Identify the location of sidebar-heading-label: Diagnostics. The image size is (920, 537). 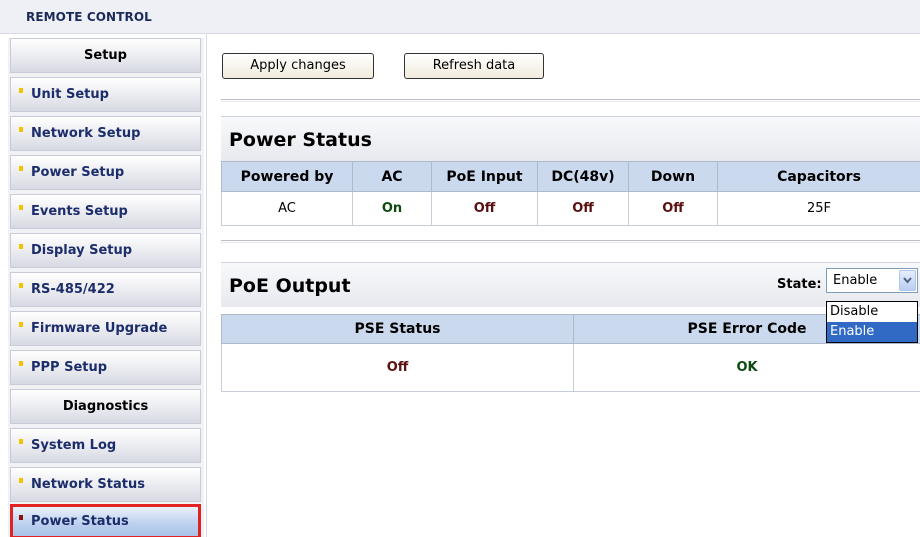
(105, 406).